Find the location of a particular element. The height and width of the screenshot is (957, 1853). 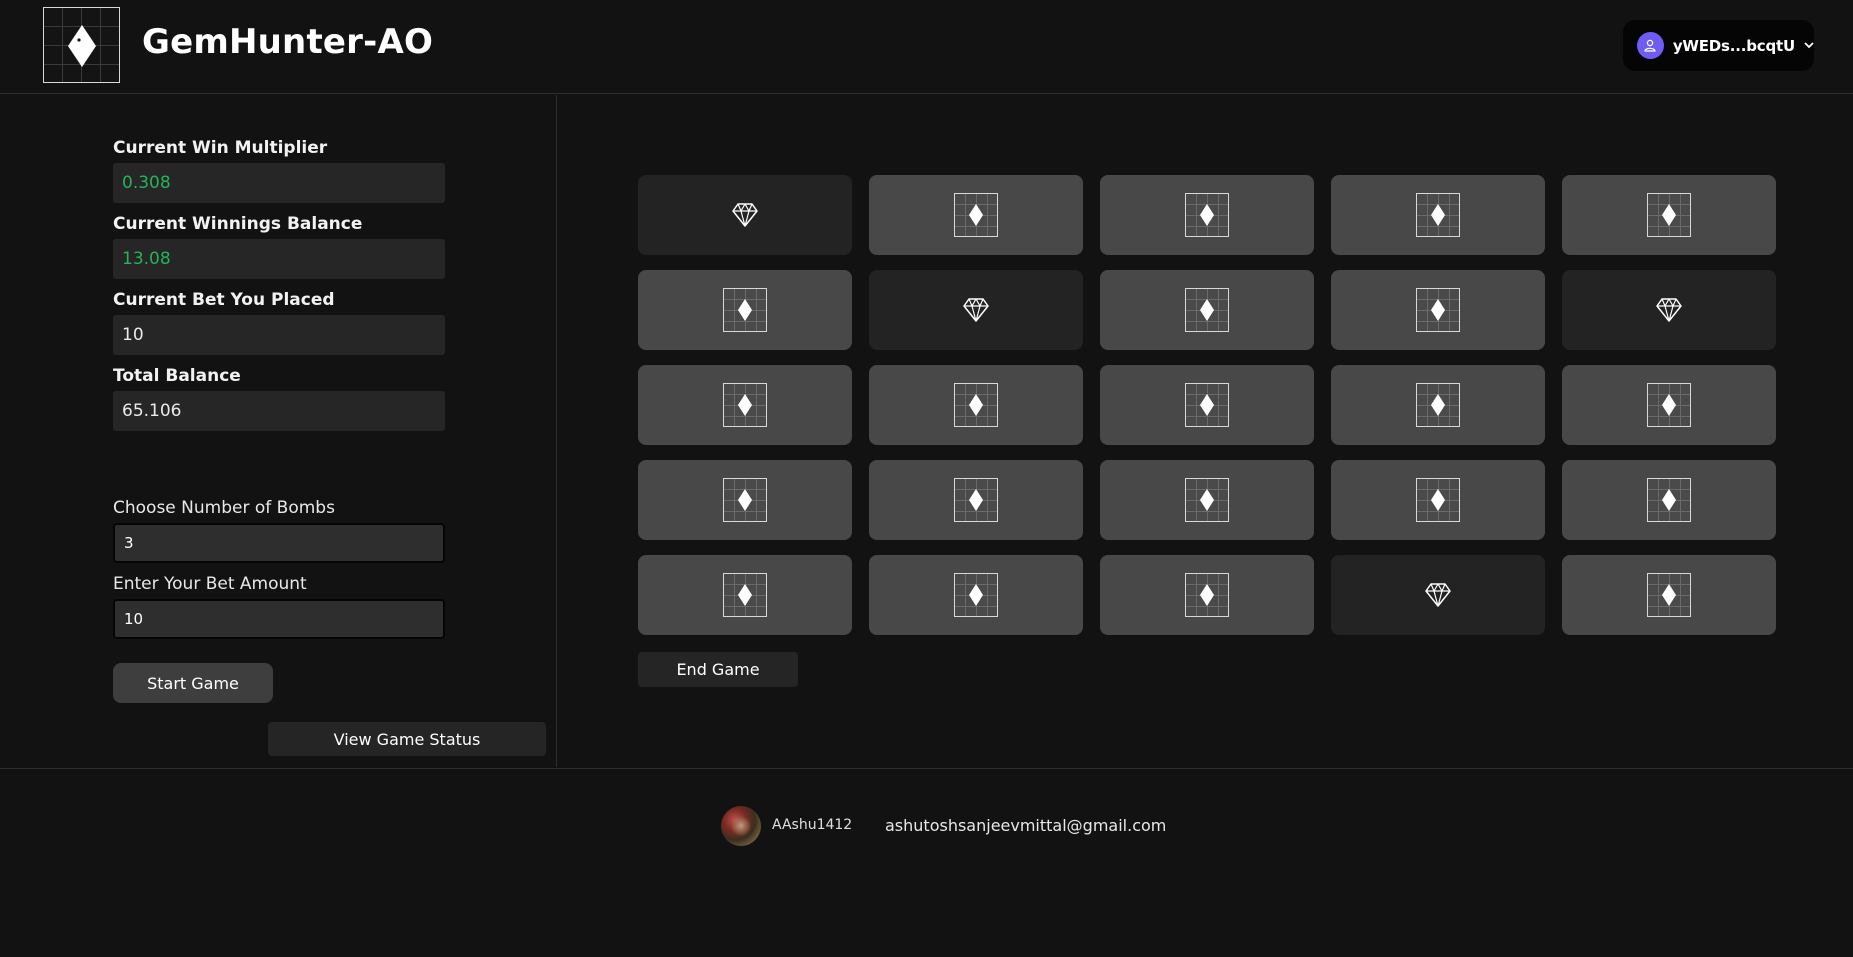

bombs-label: Choose Number of Bombs is located at coordinates (224, 508).